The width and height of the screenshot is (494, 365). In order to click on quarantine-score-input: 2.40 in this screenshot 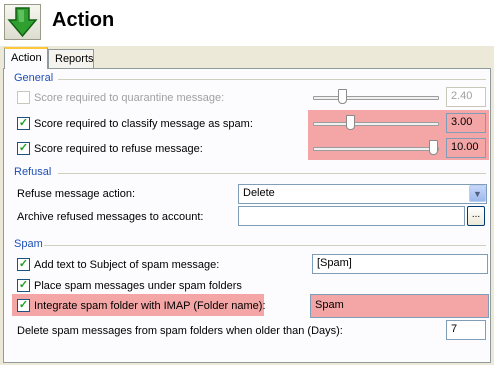, I will do `click(466, 97)`.